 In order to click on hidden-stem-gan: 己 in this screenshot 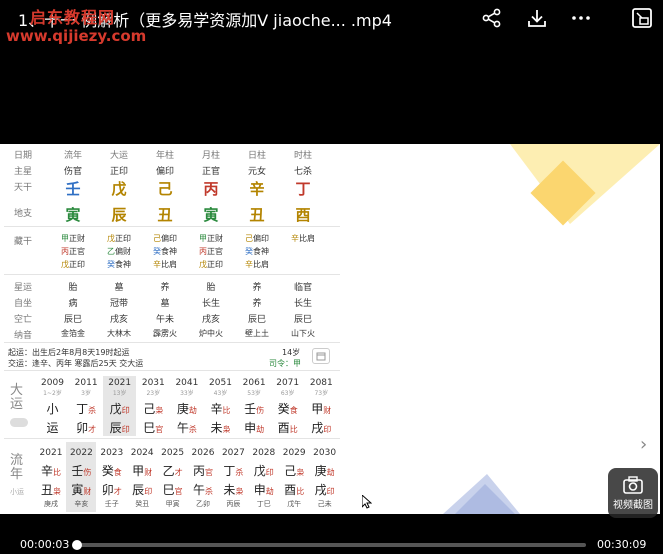, I will do `click(157, 238)`.